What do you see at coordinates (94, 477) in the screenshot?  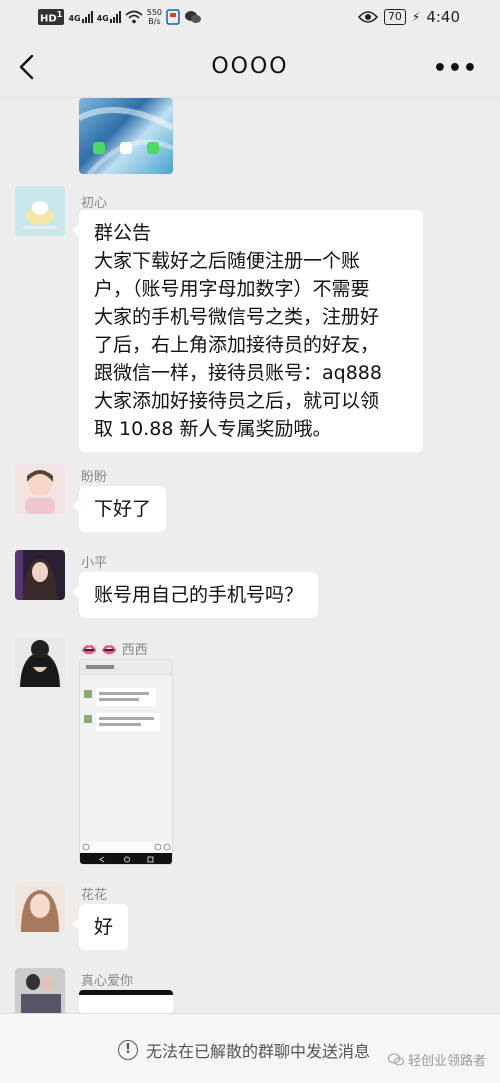 I see `sender-name: 盼盼` at bounding box center [94, 477].